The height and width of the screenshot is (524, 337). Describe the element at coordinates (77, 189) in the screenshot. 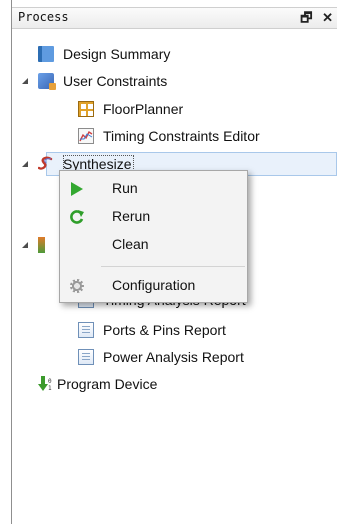

I see `play-icon` at that location.